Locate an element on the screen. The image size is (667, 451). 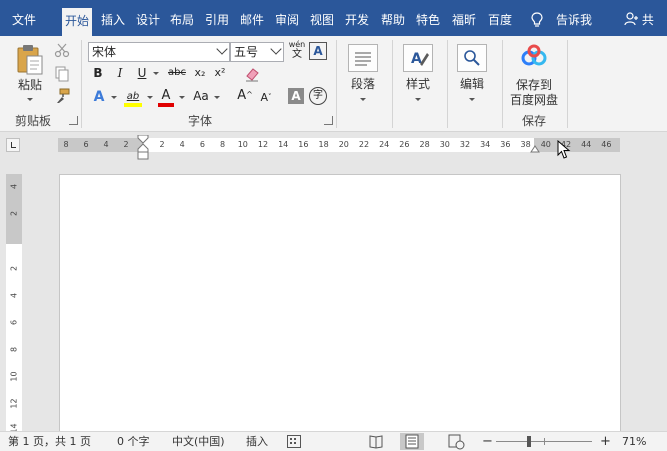
save-baidu-line1: 保存到 is located at coordinates (534, 85).